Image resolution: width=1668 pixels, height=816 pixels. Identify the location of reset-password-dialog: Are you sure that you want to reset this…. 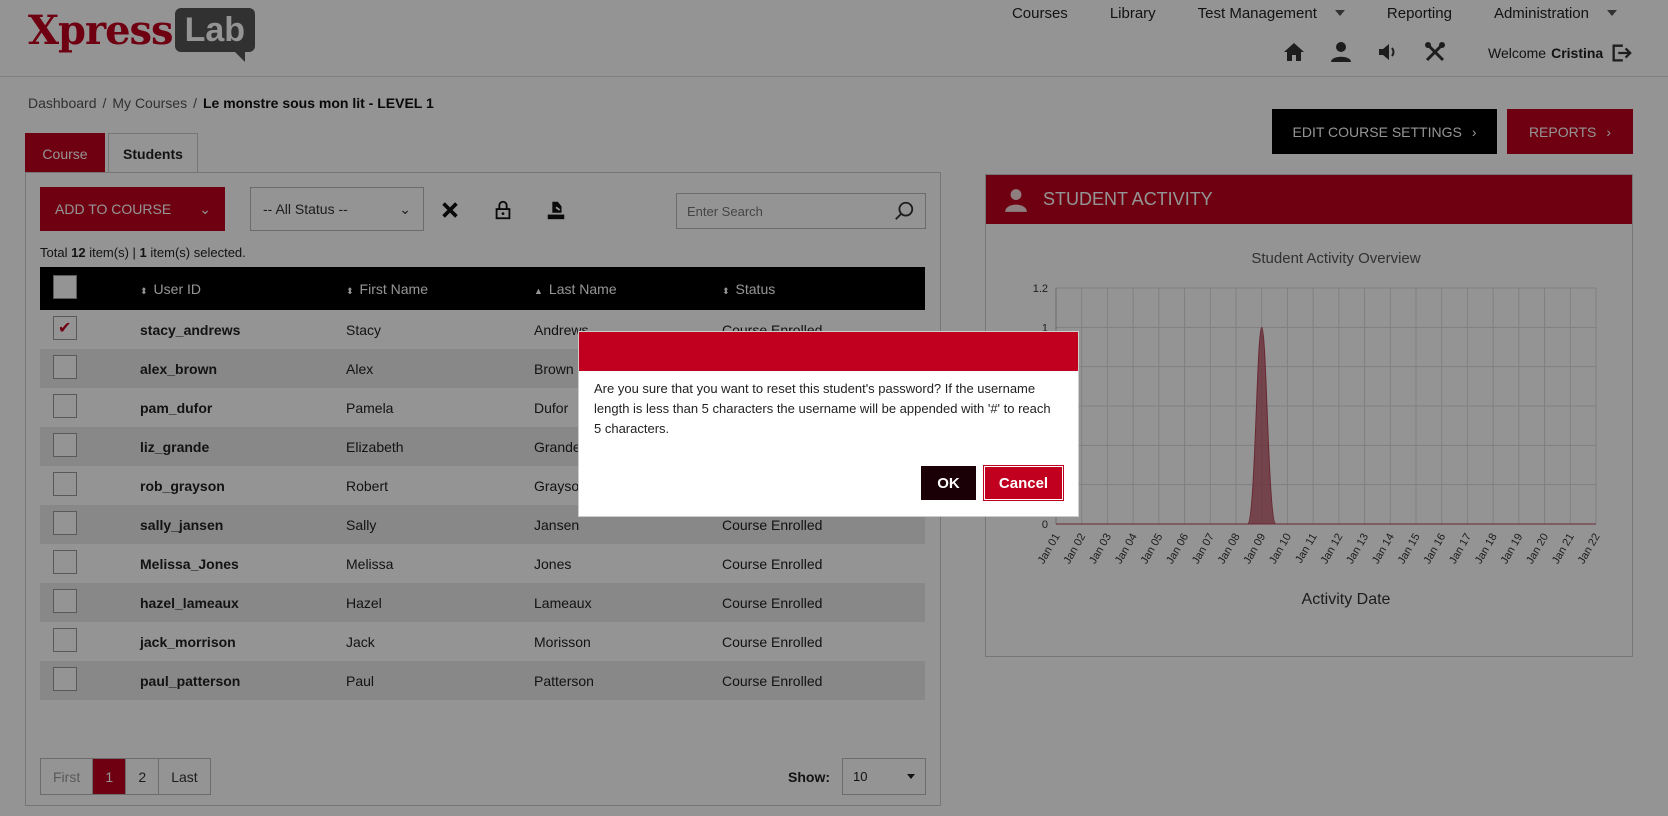
(828, 424).